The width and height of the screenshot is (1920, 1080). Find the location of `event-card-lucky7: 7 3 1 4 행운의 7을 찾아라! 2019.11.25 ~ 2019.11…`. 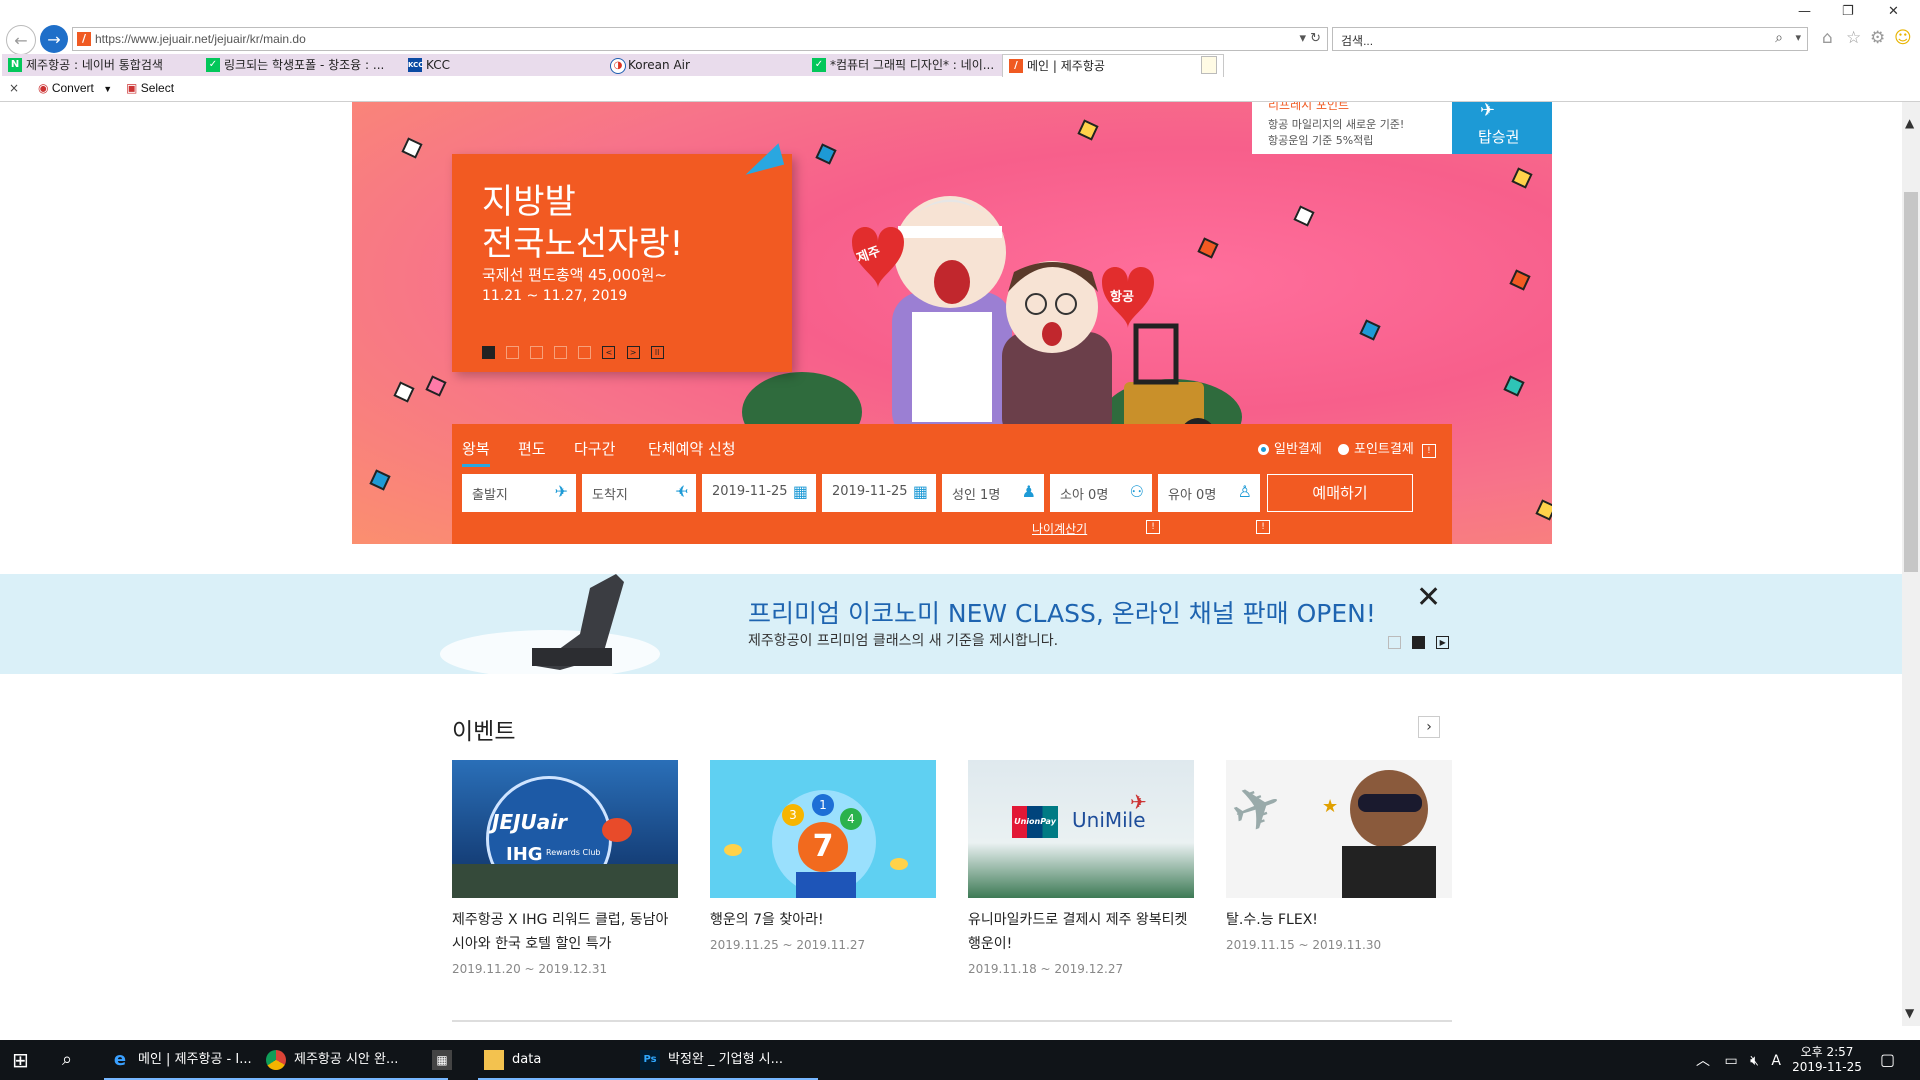

event-card-lucky7: 7 3 1 4 행운의 7을 찾아라! 2019.11.25 ~ 2019.11… is located at coordinates (823, 856).